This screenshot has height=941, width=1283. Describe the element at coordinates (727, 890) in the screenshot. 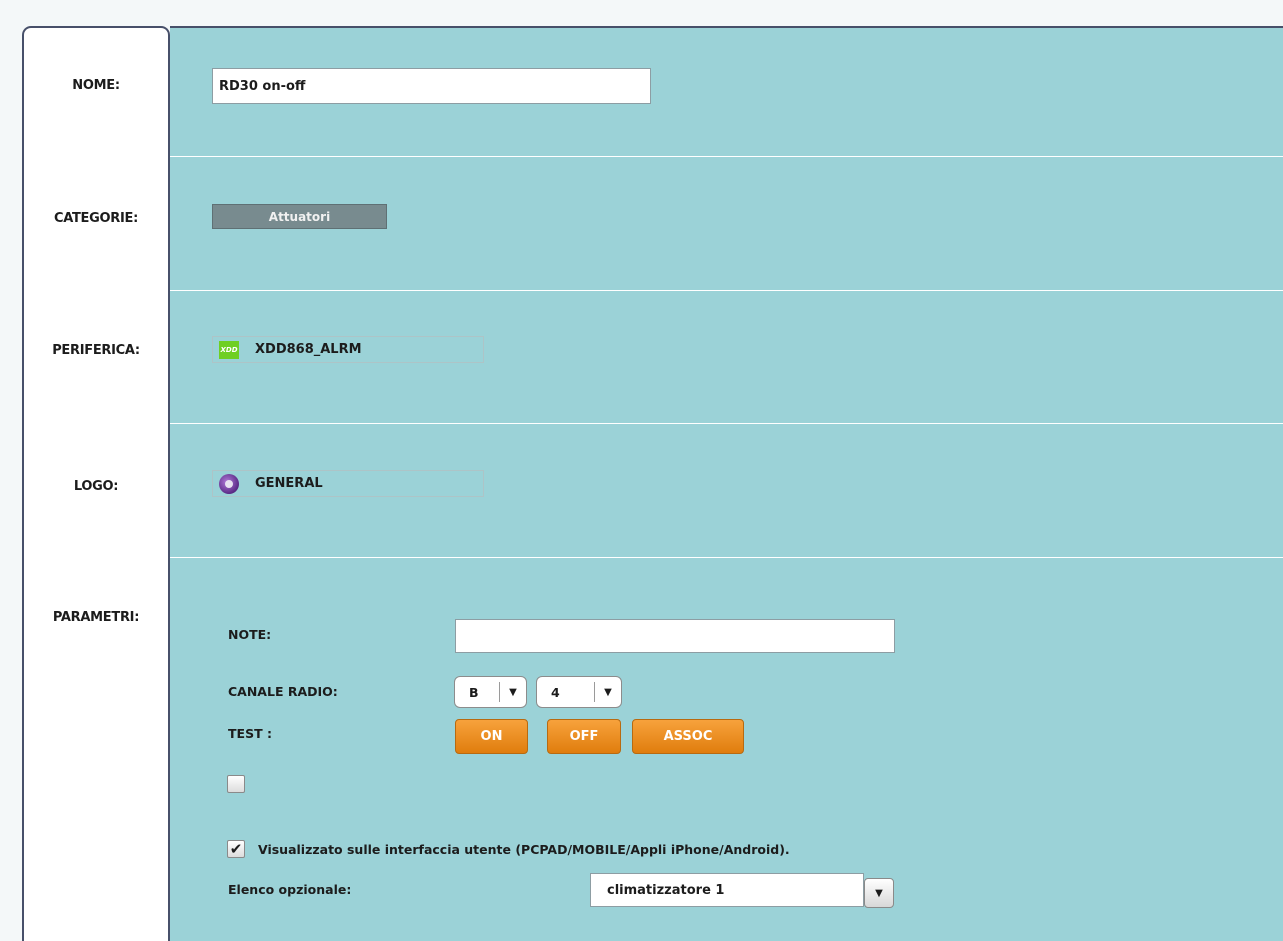

I see `elenco-opzionale-input: climatizzatore 1` at that location.